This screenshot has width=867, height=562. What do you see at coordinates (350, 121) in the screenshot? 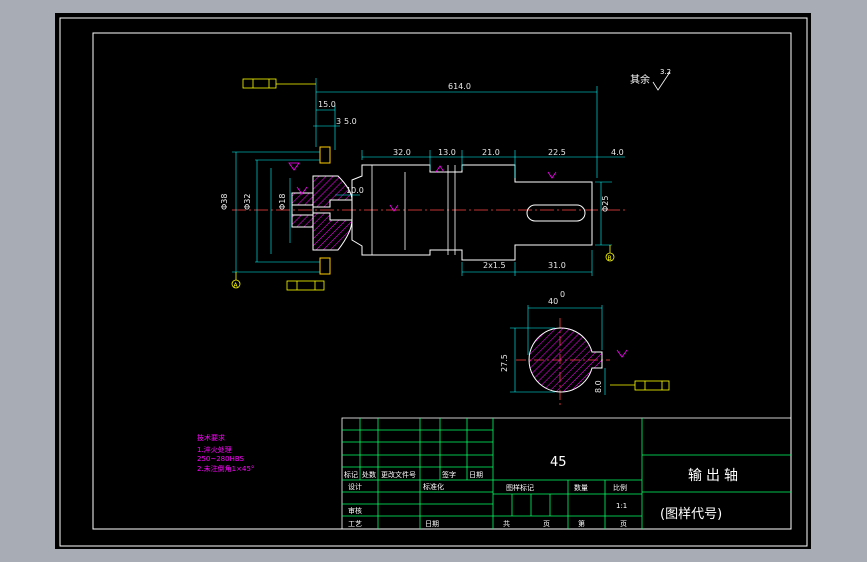
I see `dim-5: 5.0` at bounding box center [350, 121].